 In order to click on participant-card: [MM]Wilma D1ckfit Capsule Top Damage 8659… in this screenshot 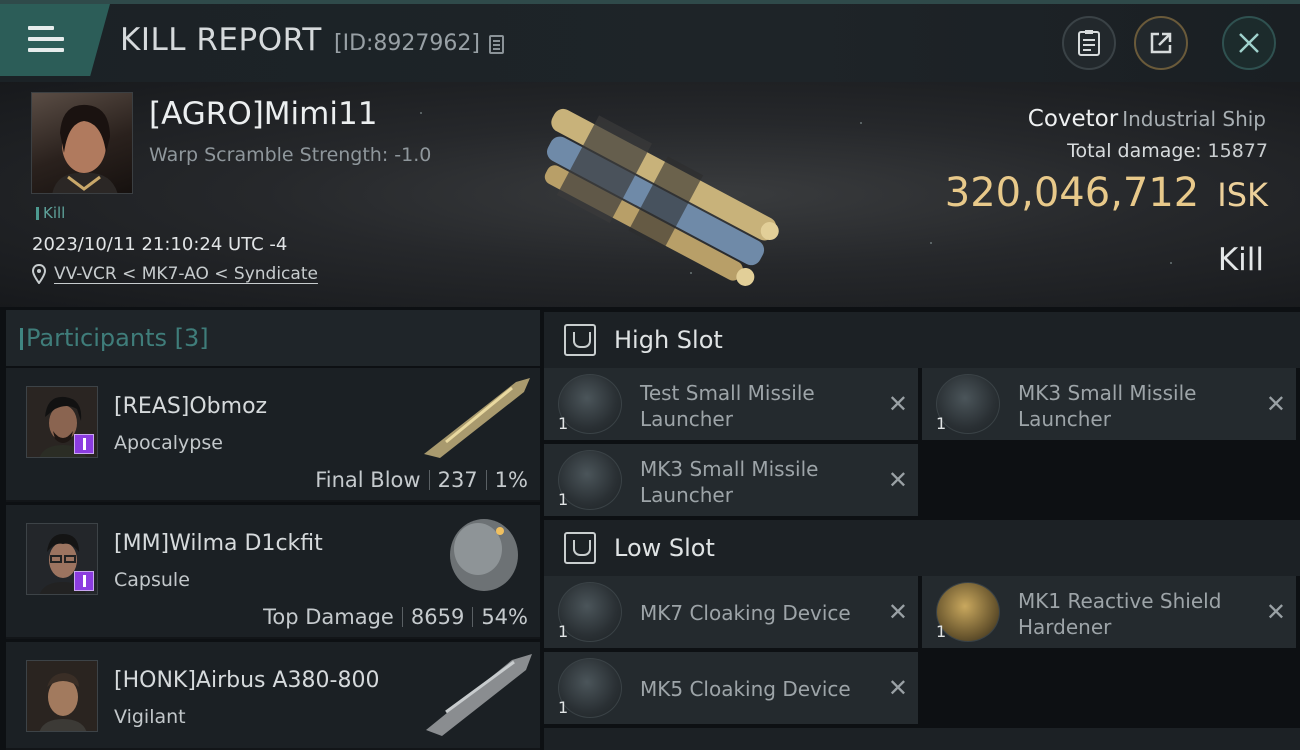, I will do `click(273, 572)`.